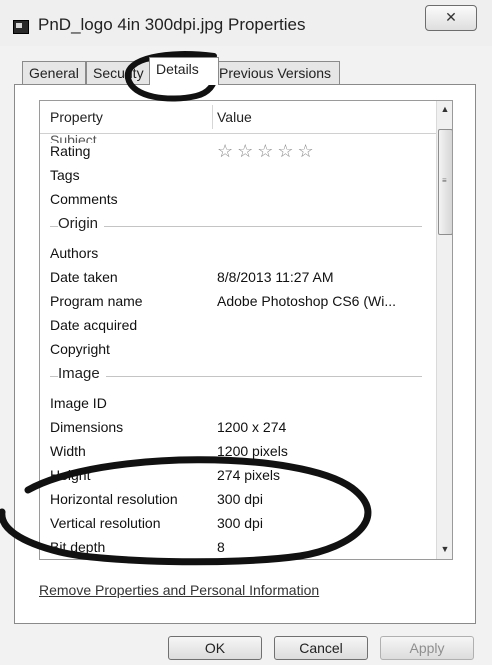 This screenshot has height=665, width=492. I want to click on list-item-image-id: Image ID, so click(240, 405).